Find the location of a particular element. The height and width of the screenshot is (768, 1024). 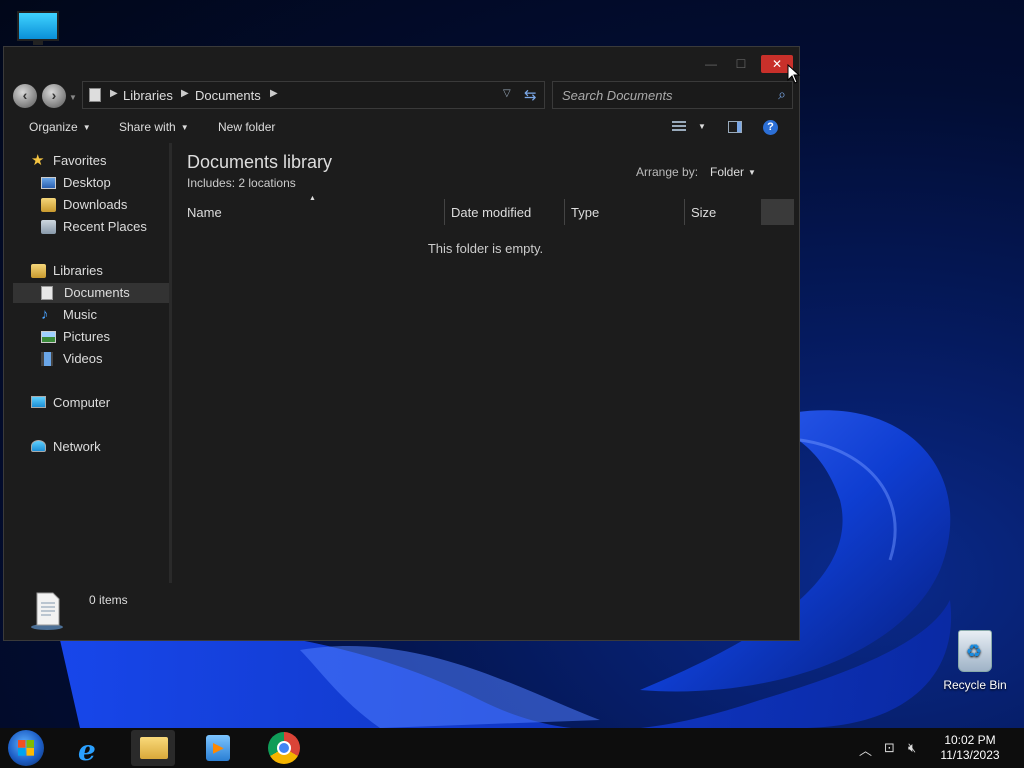

includes-label: Includes: is located at coordinates (211, 183).